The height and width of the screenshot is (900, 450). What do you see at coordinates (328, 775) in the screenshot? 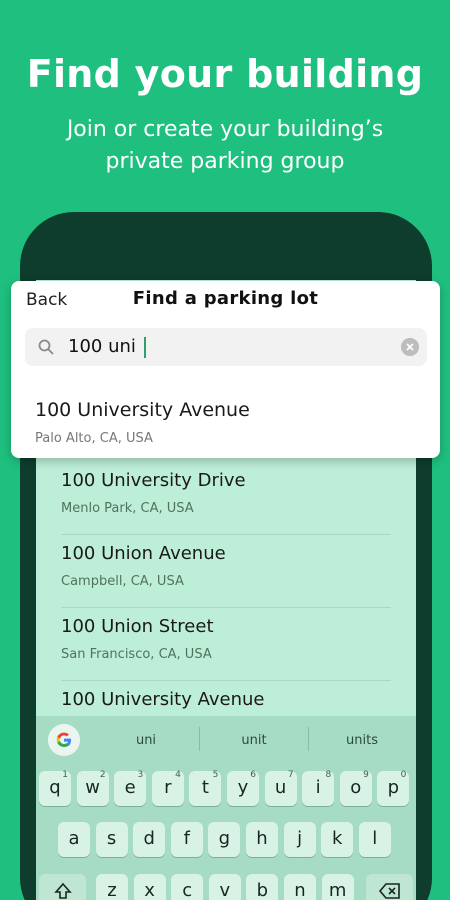
I see `key-hint: 8` at bounding box center [328, 775].